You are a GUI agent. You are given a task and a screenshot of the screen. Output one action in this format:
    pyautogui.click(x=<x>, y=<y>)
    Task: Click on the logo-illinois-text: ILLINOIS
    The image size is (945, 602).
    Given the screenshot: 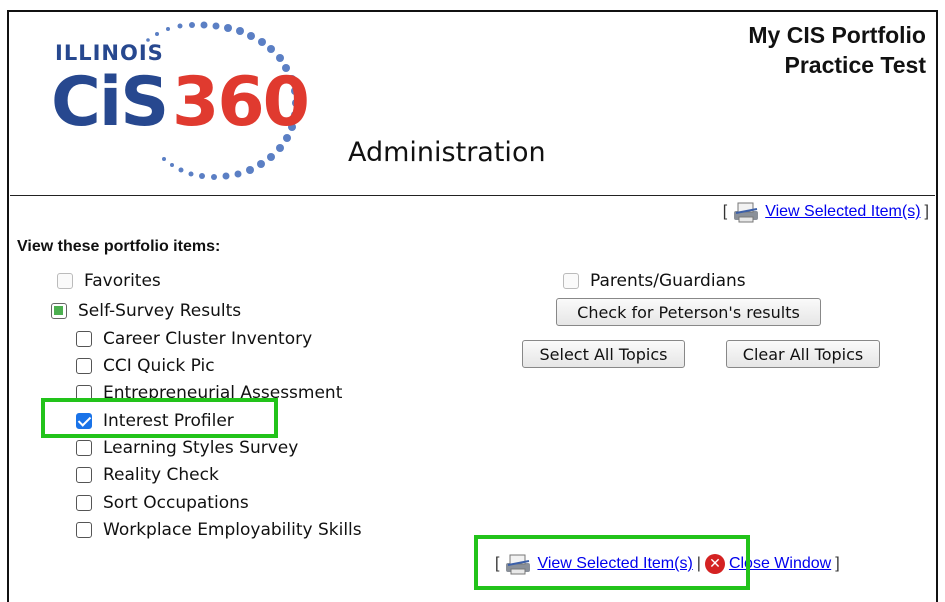 What is the action you would take?
    pyautogui.click(x=109, y=53)
    